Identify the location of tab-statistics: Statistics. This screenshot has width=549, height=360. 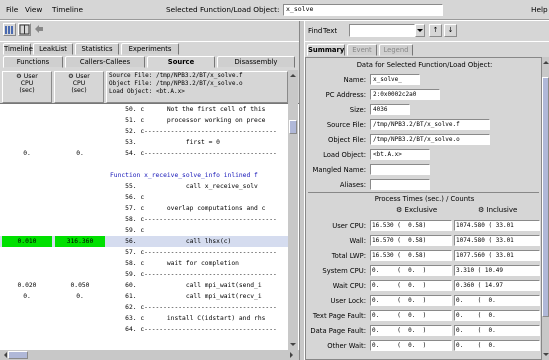
(97, 49).